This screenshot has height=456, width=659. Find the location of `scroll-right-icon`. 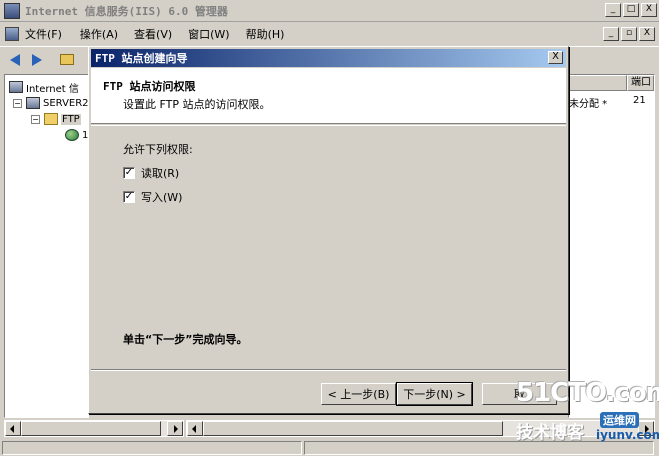

scroll-right-icon is located at coordinates (176, 429).